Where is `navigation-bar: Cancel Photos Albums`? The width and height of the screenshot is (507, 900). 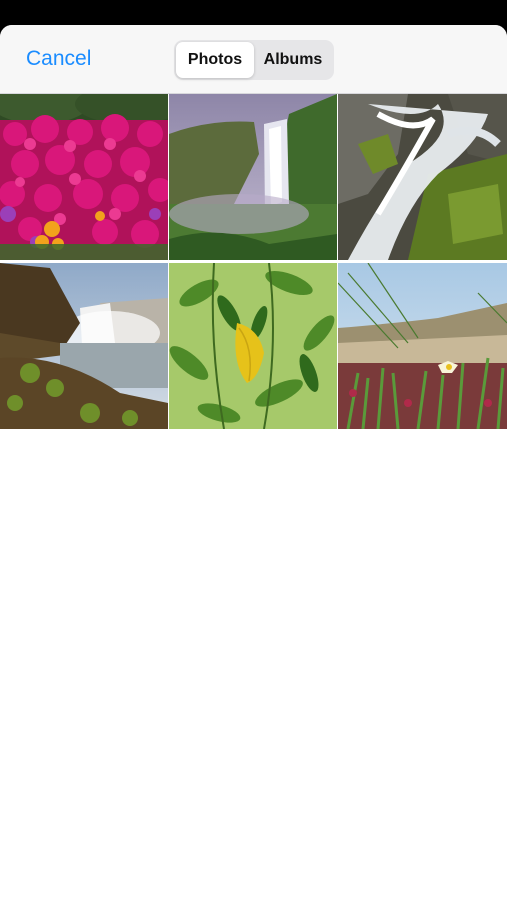
navigation-bar: Cancel Photos Albums is located at coordinates (253, 59).